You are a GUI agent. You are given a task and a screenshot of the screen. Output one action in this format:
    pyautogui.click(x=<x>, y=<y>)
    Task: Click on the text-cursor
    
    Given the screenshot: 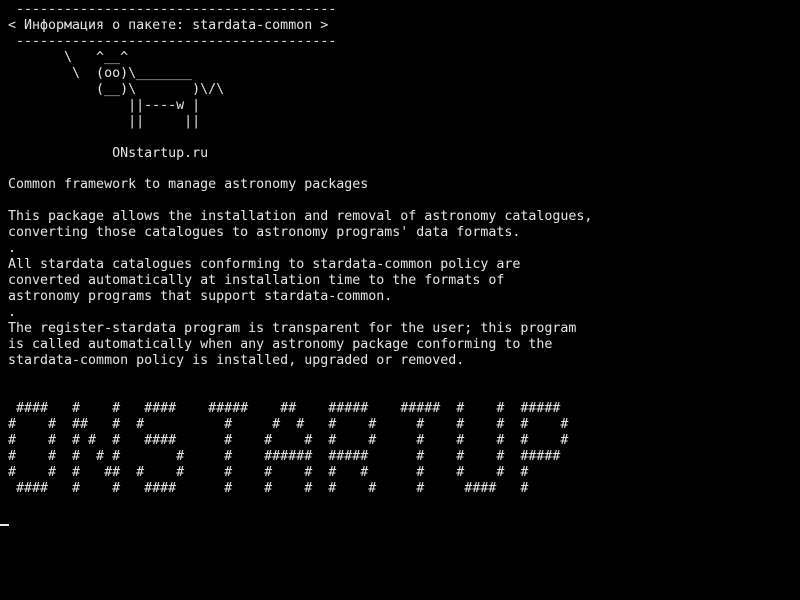 What is the action you would take?
    pyautogui.click(x=4, y=525)
    